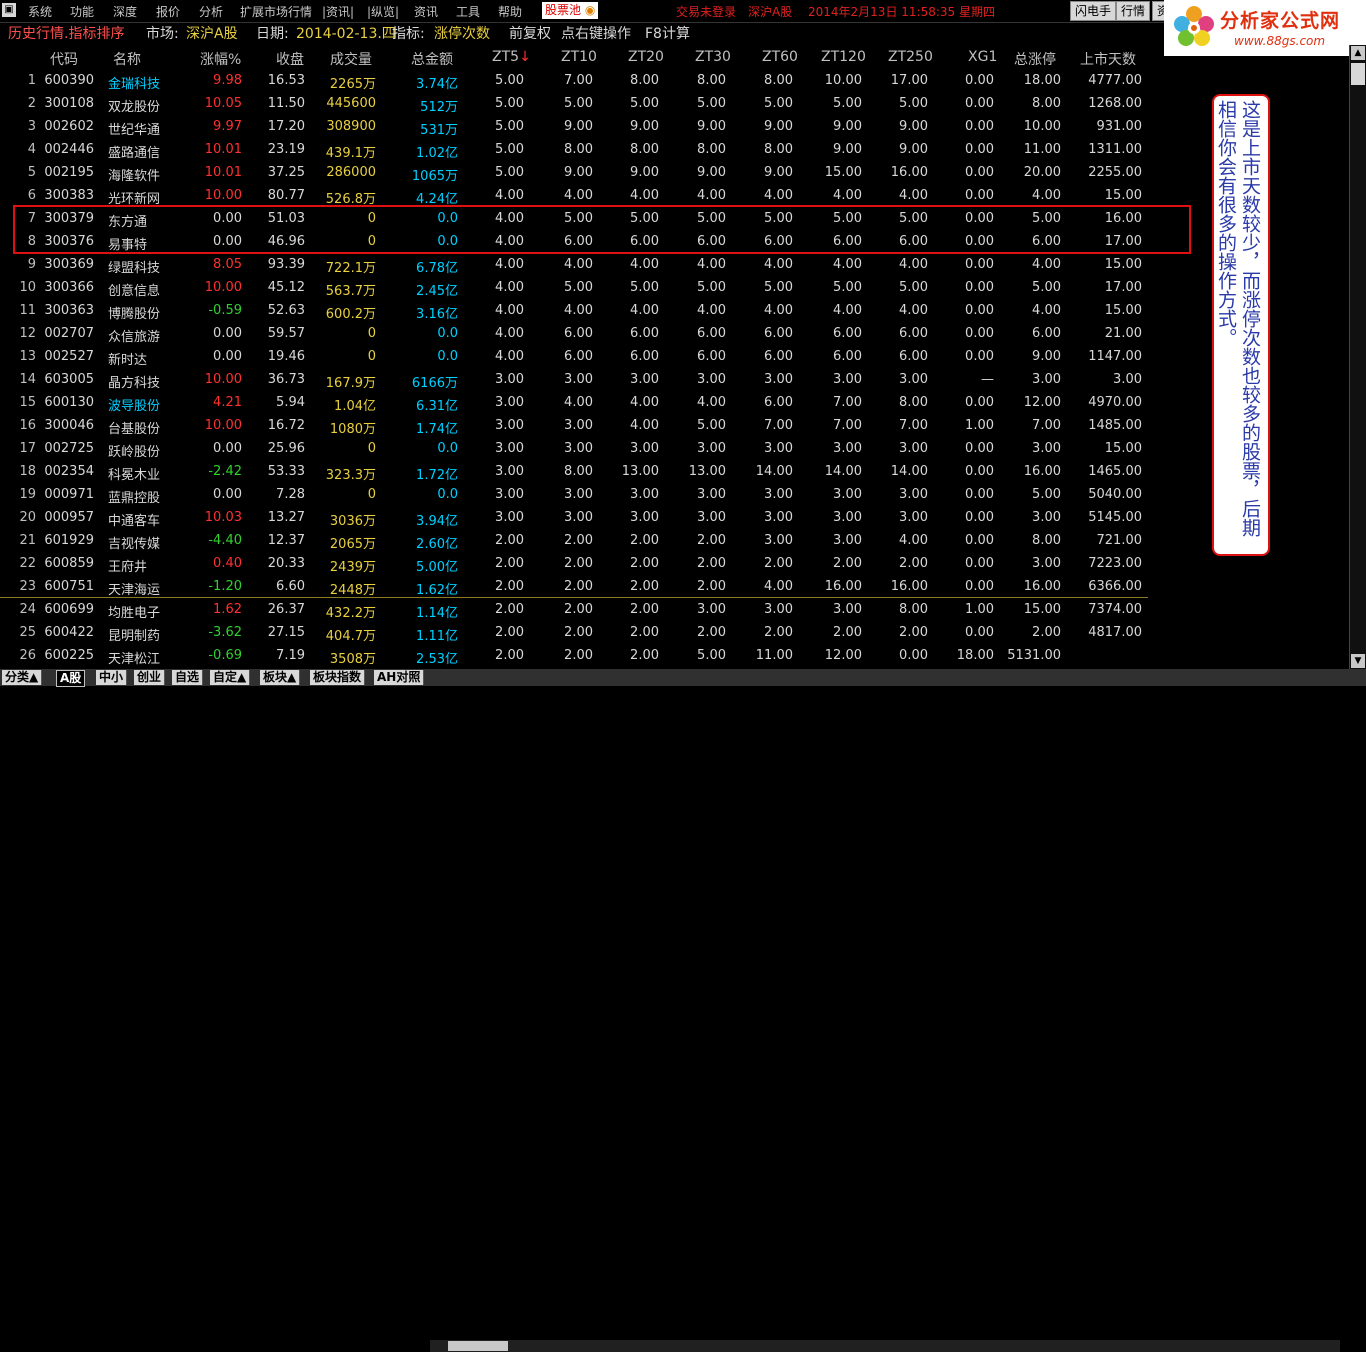 This screenshot has height=1352, width=1366. Describe the element at coordinates (338, 677) in the screenshot. I see `tab-sector-index: 板块指数` at that location.